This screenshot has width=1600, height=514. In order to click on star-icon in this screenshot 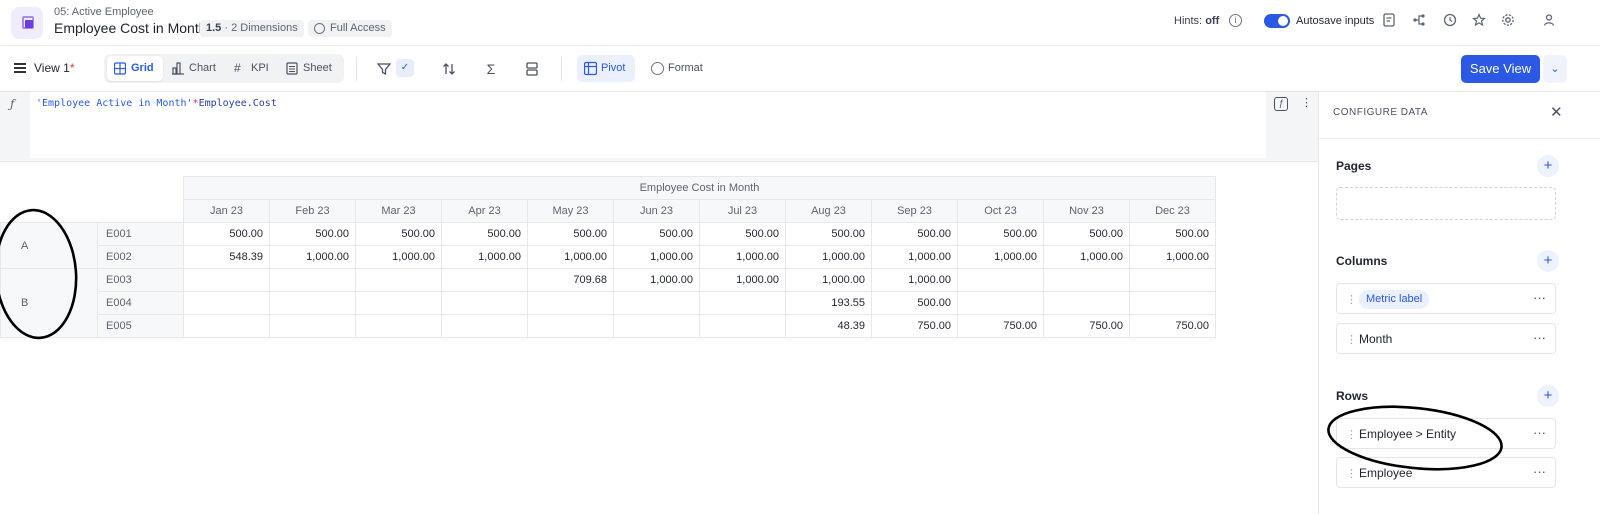, I will do `click(1479, 20)`.